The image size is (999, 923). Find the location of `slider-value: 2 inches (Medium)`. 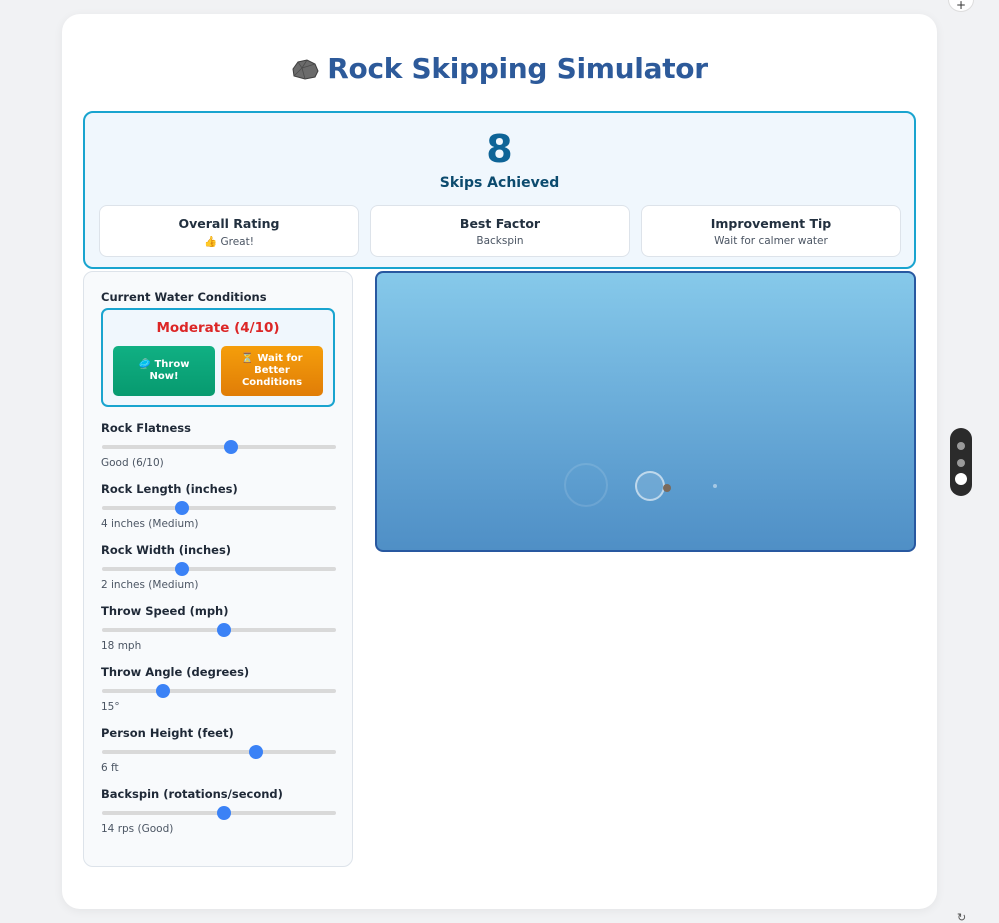

slider-value: 2 inches (Medium) is located at coordinates (150, 585).